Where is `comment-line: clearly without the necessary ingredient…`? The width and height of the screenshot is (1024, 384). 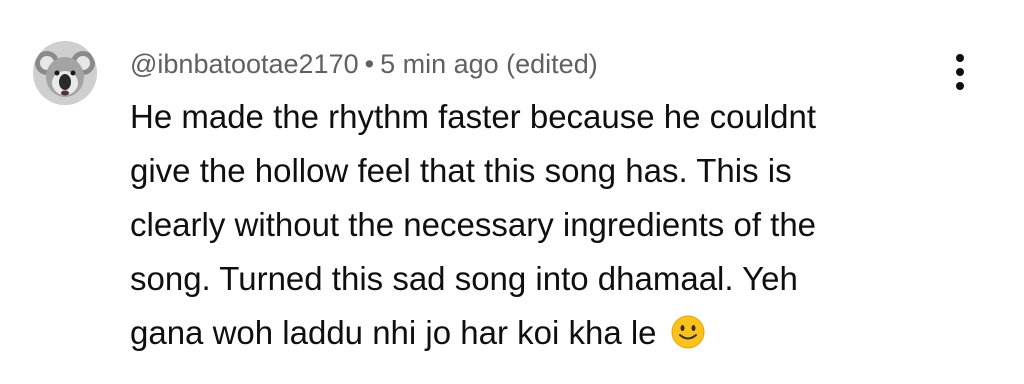 comment-line: clearly without the necessary ingredient… is located at coordinates (473, 224).